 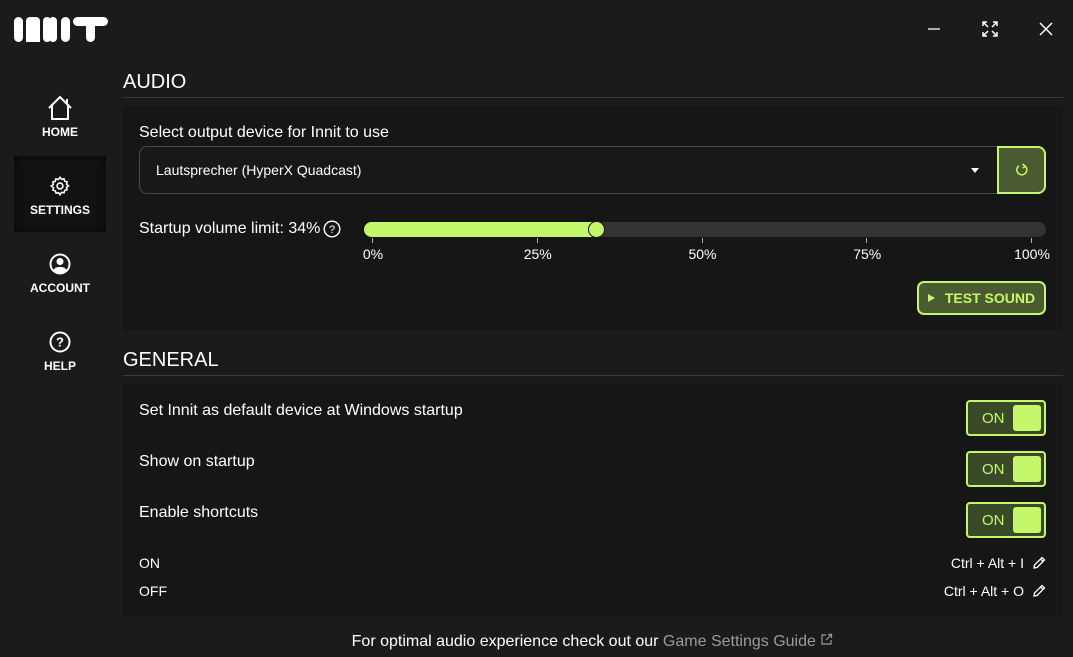 What do you see at coordinates (739, 641) in the screenshot?
I see `link-text: Game Settings Guide` at bounding box center [739, 641].